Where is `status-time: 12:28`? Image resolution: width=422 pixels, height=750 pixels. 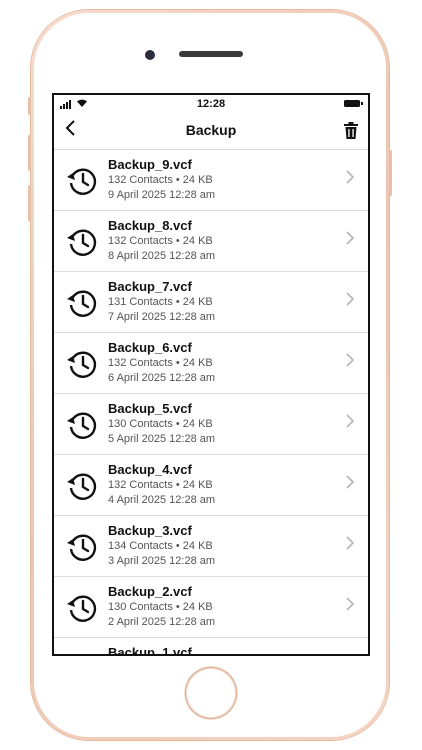
status-time: 12:28 is located at coordinates (211, 104).